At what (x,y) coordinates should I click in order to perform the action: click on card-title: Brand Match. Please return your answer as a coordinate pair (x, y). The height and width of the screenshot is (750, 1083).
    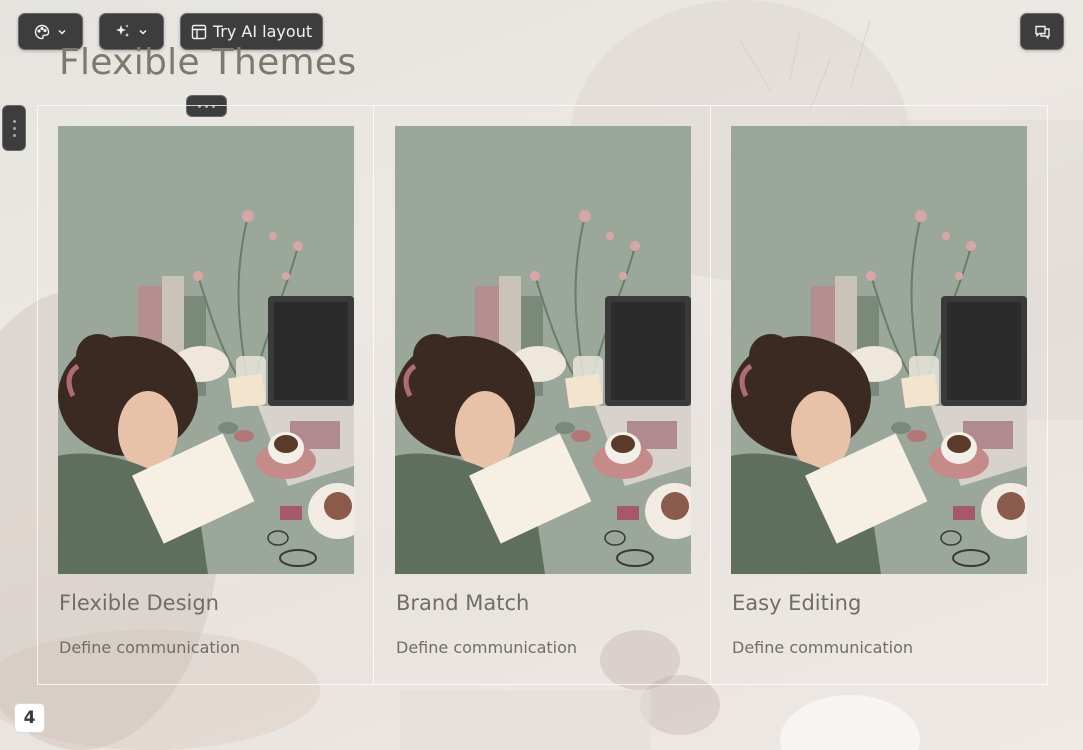
    Looking at the image, I should click on (462, 603).